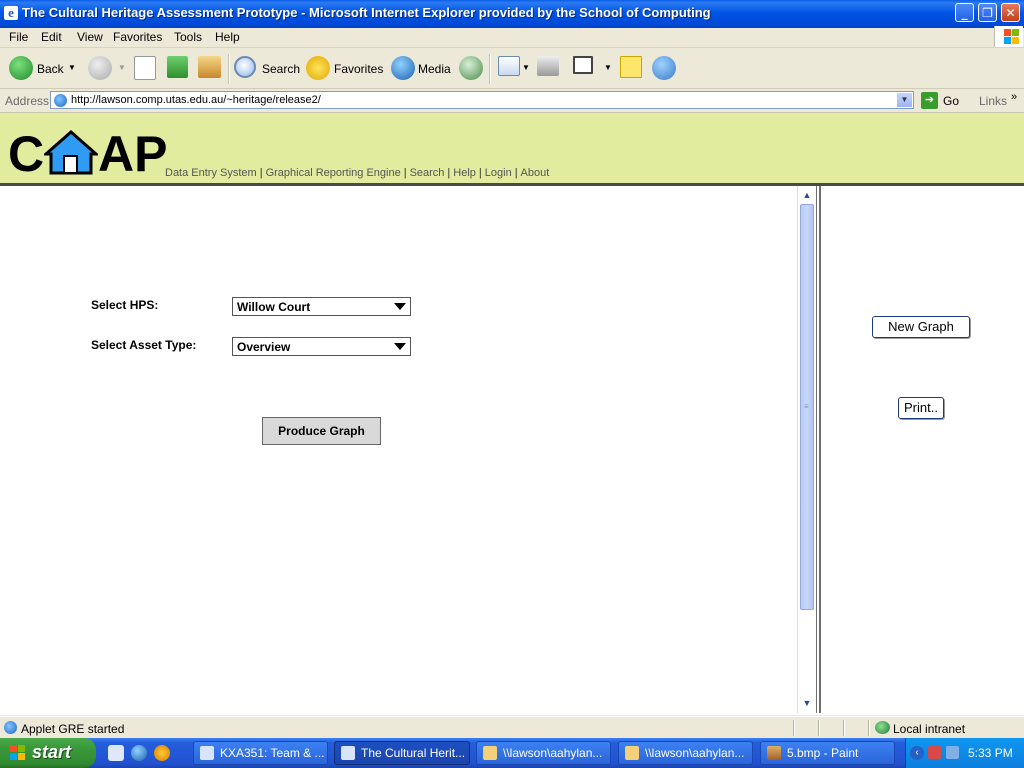 The width and height of the screenshot is (1024, 768). What do you see at coordinates (321, 431) in the screenshot?
I see `produce-graph-button: Produce Graph` at bounding box center [321, 431].